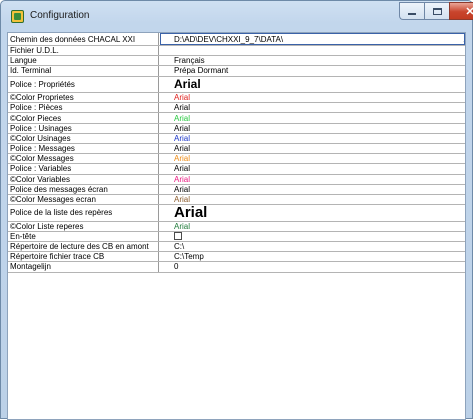  I want to click on property-label: Répertoire fichier trace CB, so click(83, 257).